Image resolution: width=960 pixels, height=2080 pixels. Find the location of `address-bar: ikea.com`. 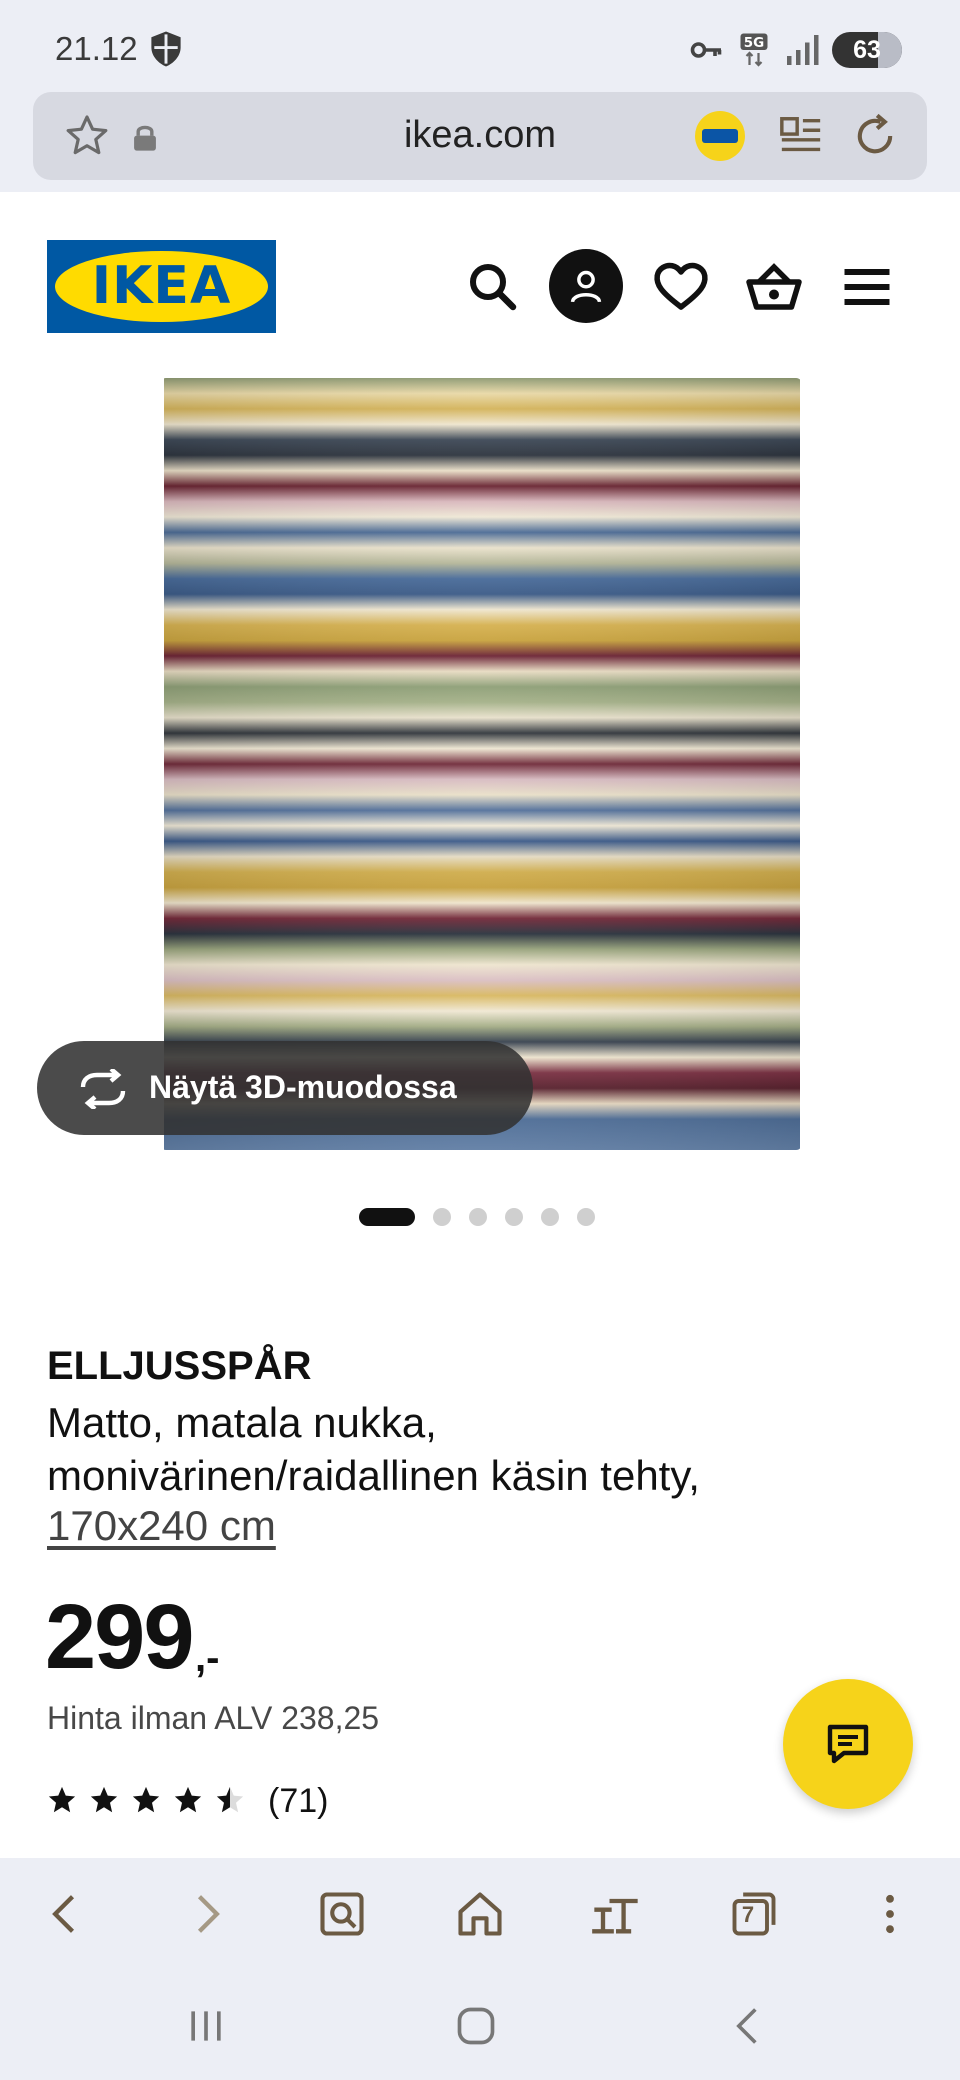

address-bar: ikea.com is located at coordinates (480, 136).